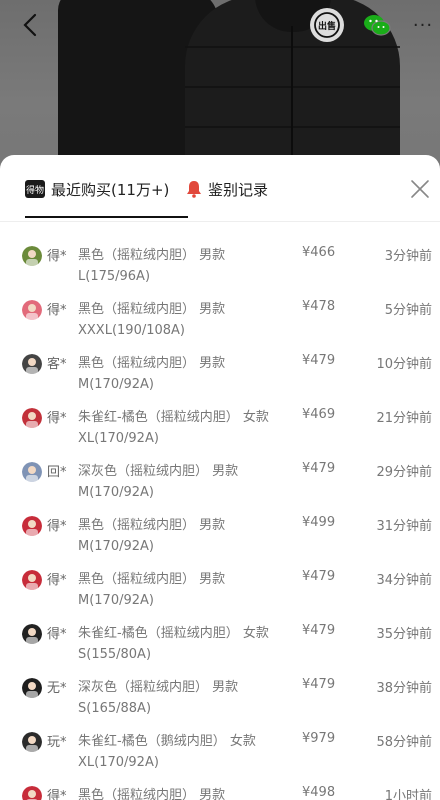 This screenshot has width=440, height=800. I want to click on purchase-time: 35分钟前, so click(404, 634).